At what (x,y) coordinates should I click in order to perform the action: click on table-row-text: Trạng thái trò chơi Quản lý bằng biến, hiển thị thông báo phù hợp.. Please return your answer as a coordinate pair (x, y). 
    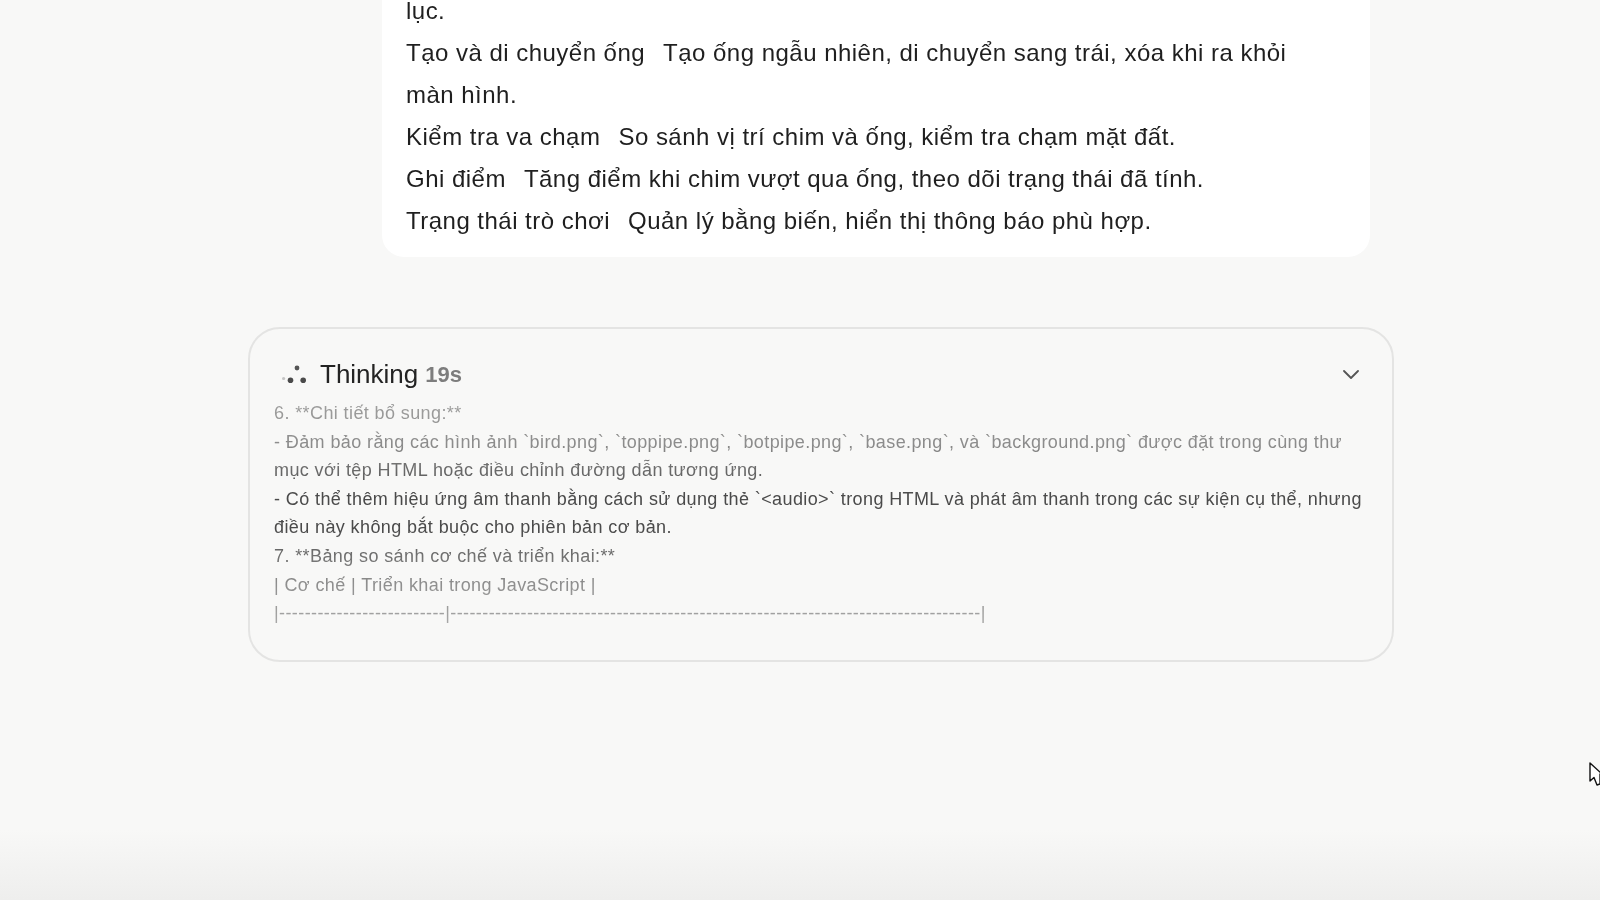
    Looking at the image, I should click on (779, 221).